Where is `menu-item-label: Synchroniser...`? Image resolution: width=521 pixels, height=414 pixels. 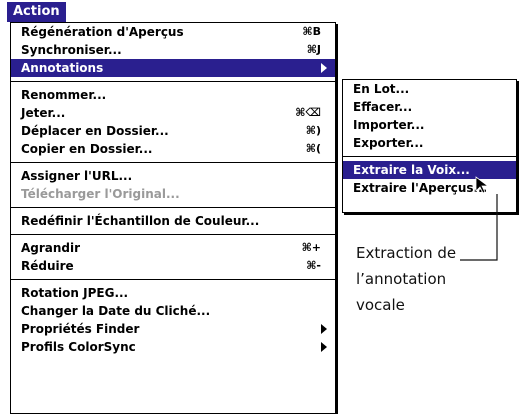 menu-item-label: Synchroniser... is located at coordinates (71, 50).